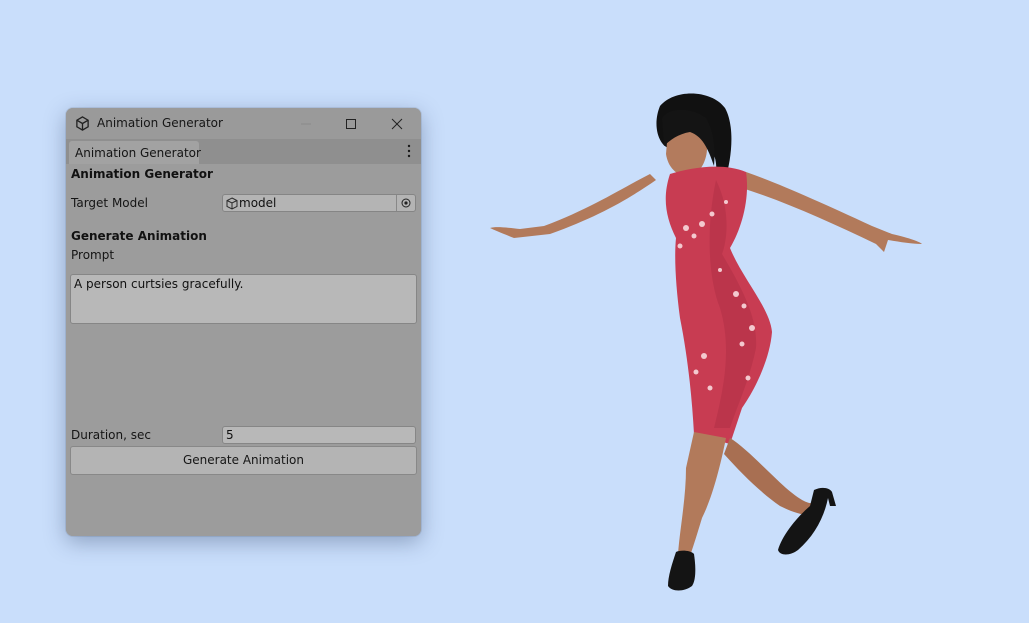 The image size is (1029, 623). I want to click on left-shoe, so click(682, 570).